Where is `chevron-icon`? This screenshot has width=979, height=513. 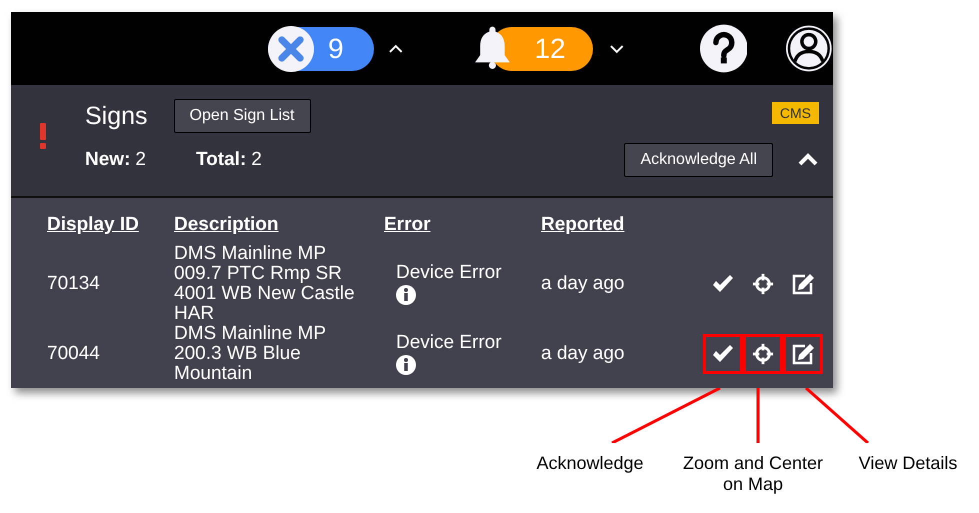 chevron-icon is located at coordinates (808, 160).